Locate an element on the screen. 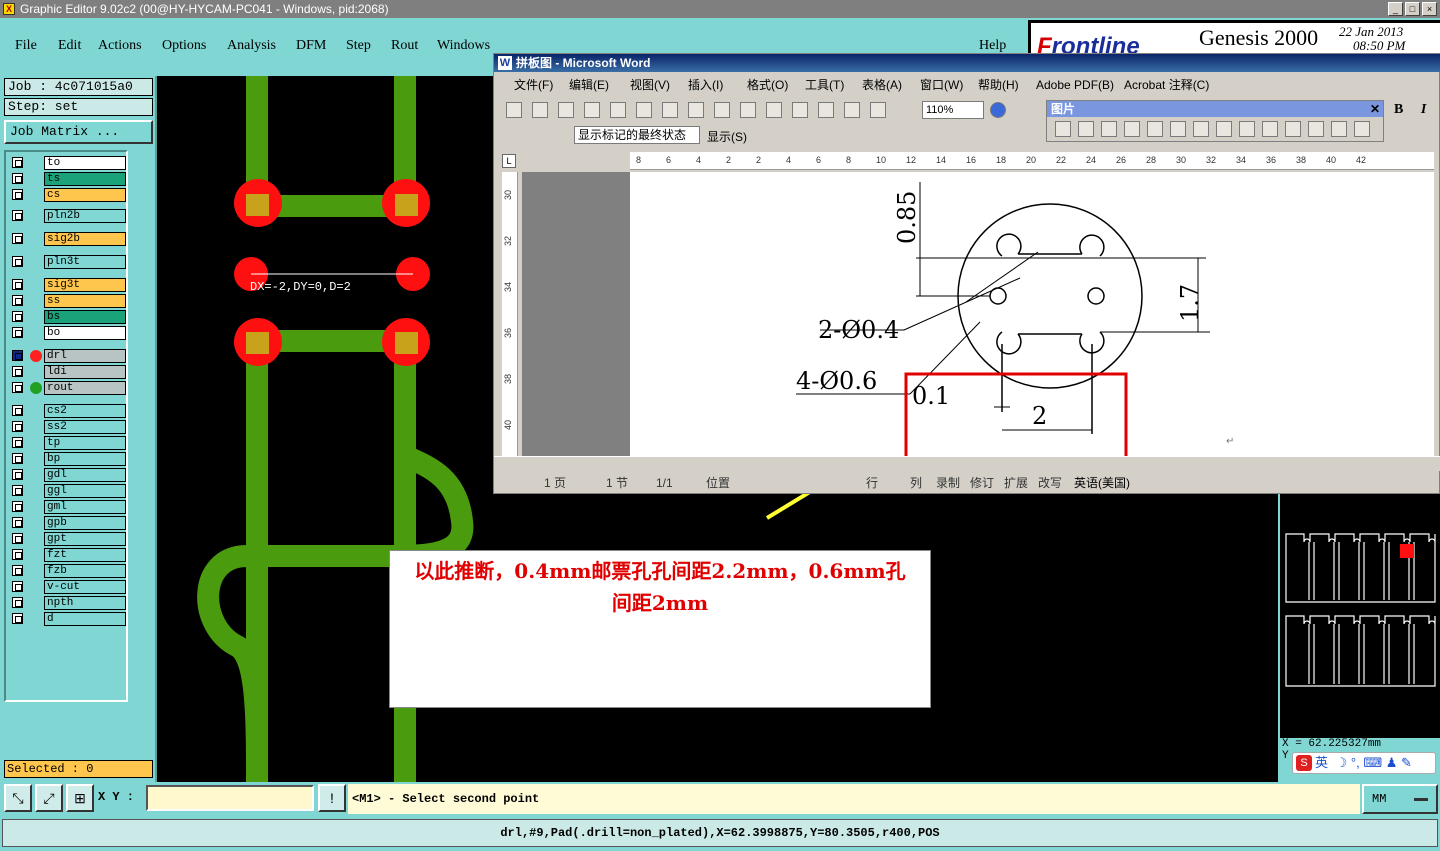 Image resolution: width=1440 pixels, height=851 pixels. layer-name: fzb is located at coordinates (85, 571).